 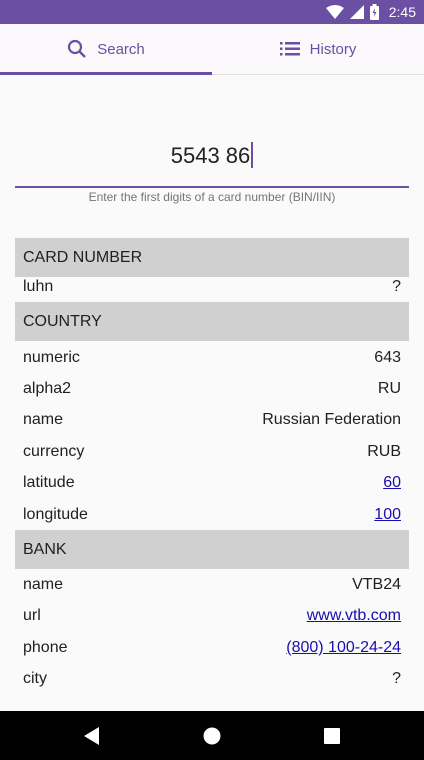 I want to click on row-city: city ?, so click(x=212, y=679).